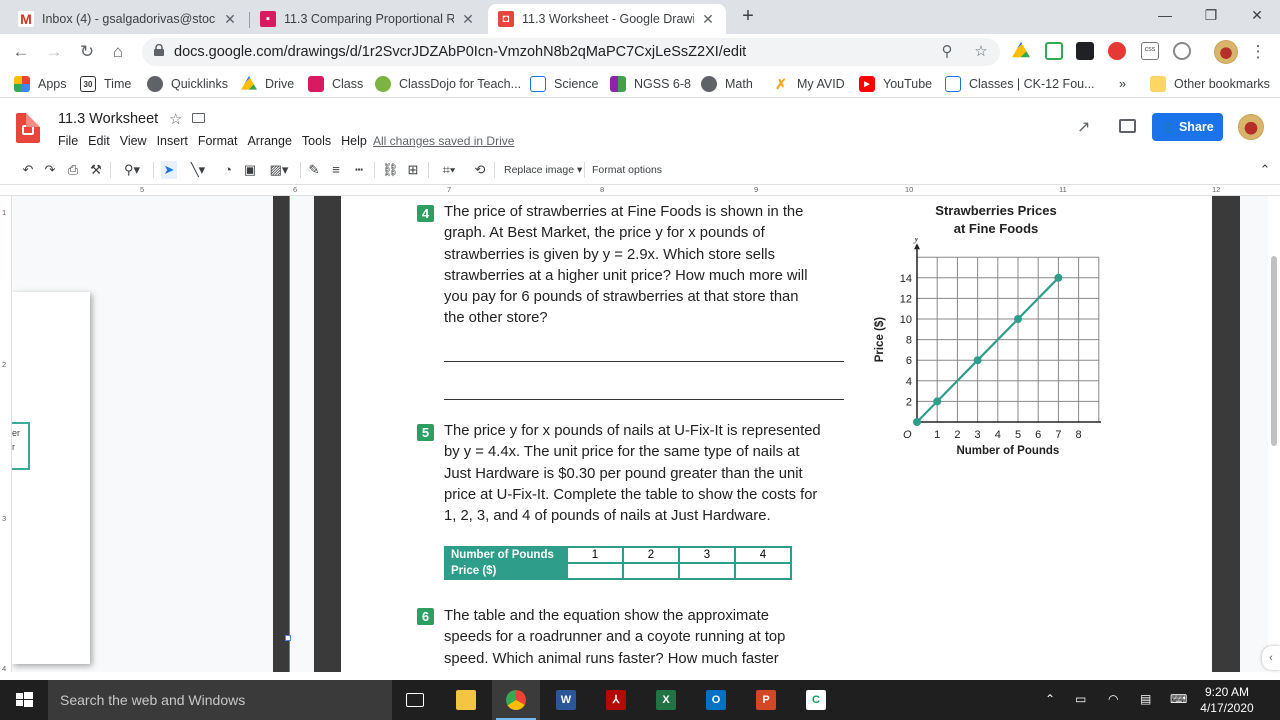 The width and height of the screenshot is (1280, 720). Describe the element at coordinates (54, 52) in the screenshot. I see `forward-button: →` at that location.